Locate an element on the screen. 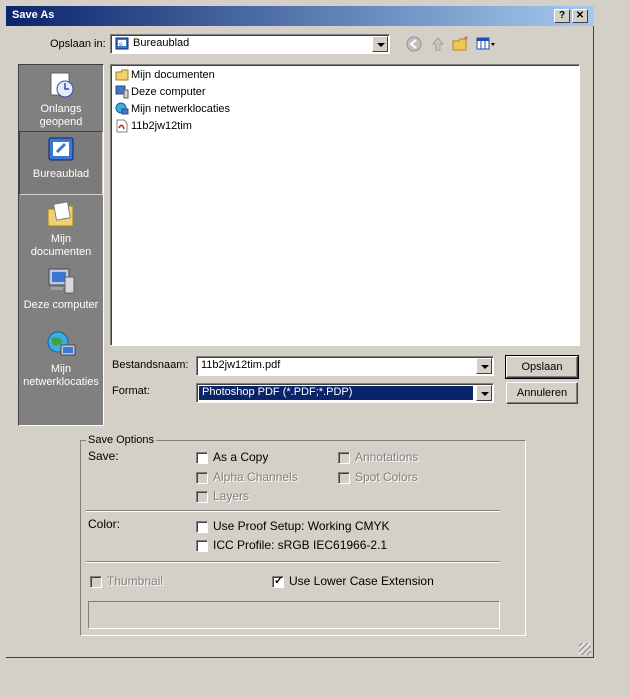  icc-profile-checkbox is located at coordinates (202, 546).